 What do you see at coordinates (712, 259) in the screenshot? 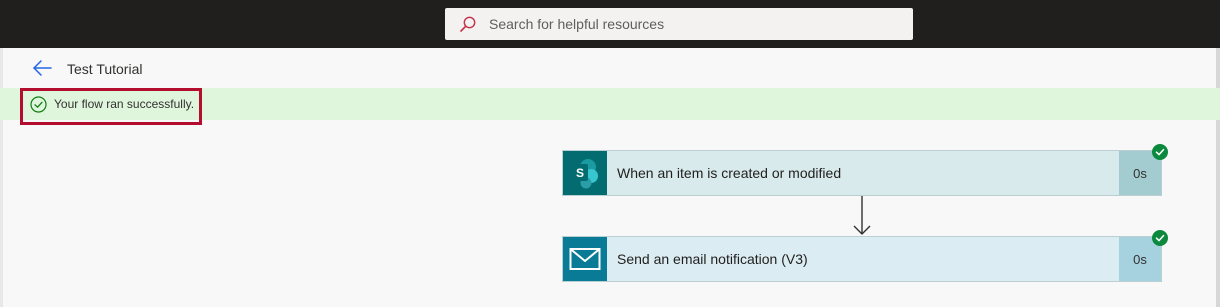
I see `step-label: Send an email notification (V3)` at bounding box center [712, 259].